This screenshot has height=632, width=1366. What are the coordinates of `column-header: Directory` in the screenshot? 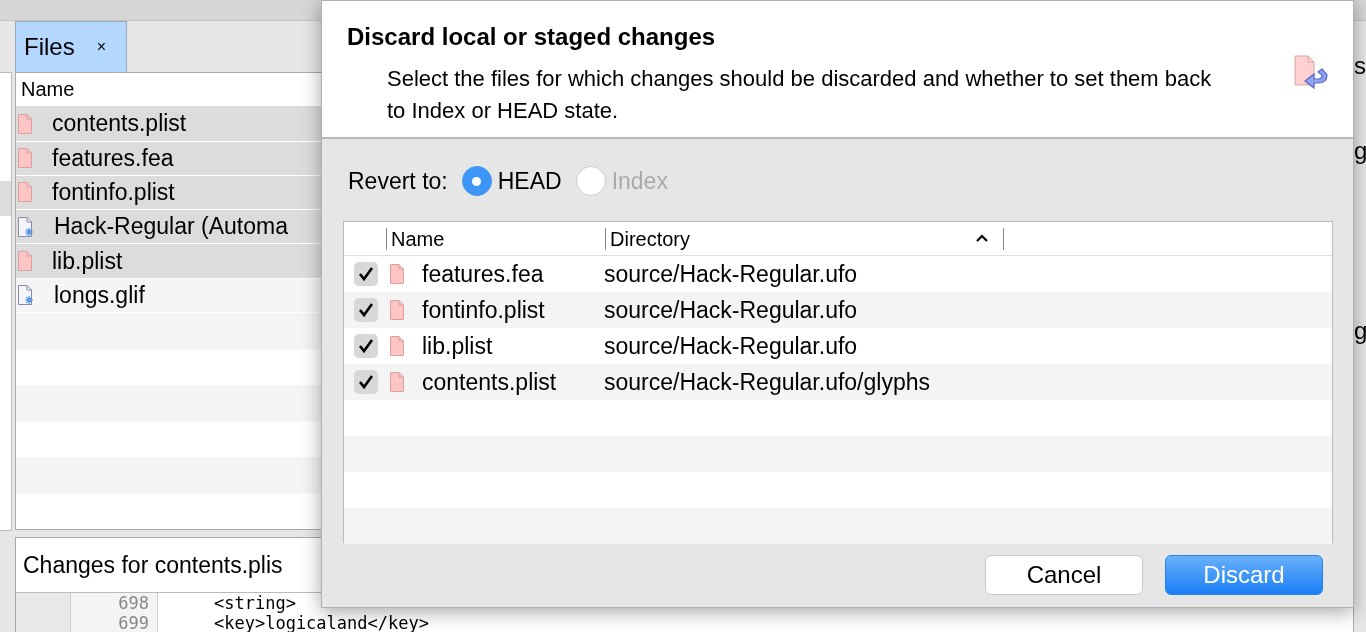 It's located at (790, 238).